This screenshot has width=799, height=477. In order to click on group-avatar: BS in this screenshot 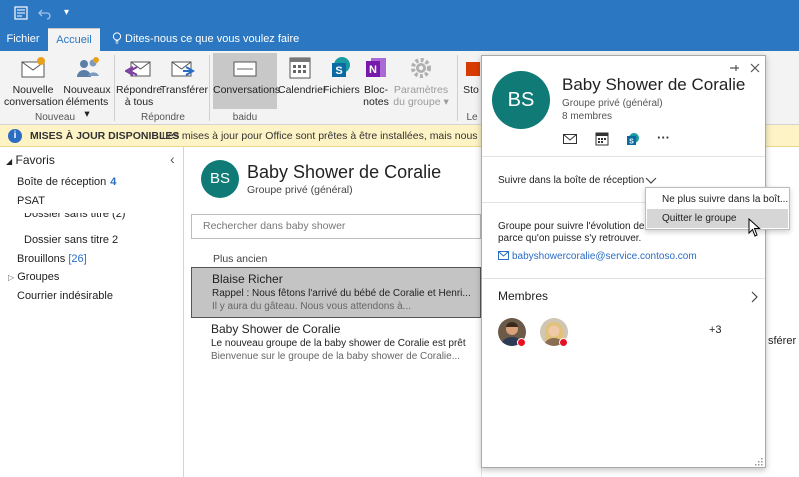, I will do `click(220, 179)`.